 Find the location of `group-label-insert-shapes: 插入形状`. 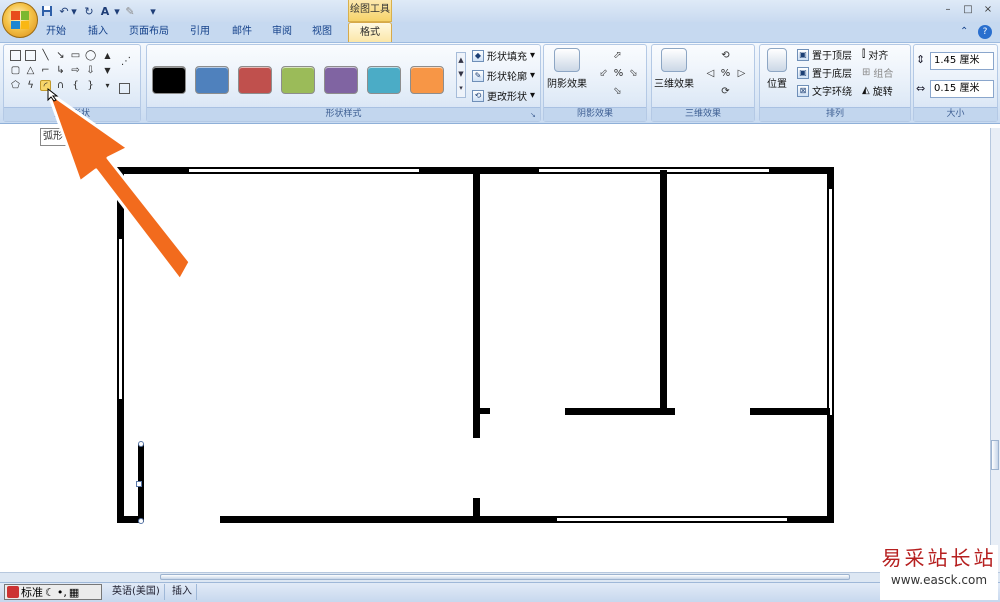

group-label-insert-shapes: 插入形状 is located at coordinates (72, 114).